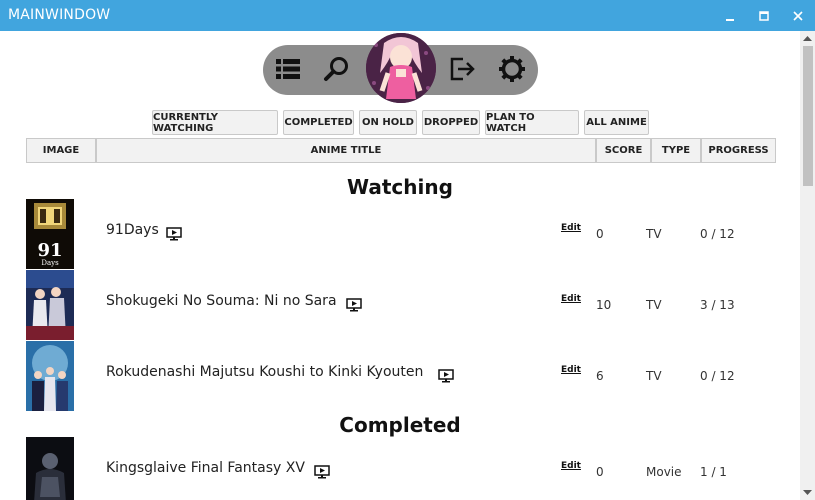 The height and width of the screenshot is (500, 815). Describe the element at coordinates (318, 122) in the screenshot. I see `filter-completed: COMPLETED` at that location.